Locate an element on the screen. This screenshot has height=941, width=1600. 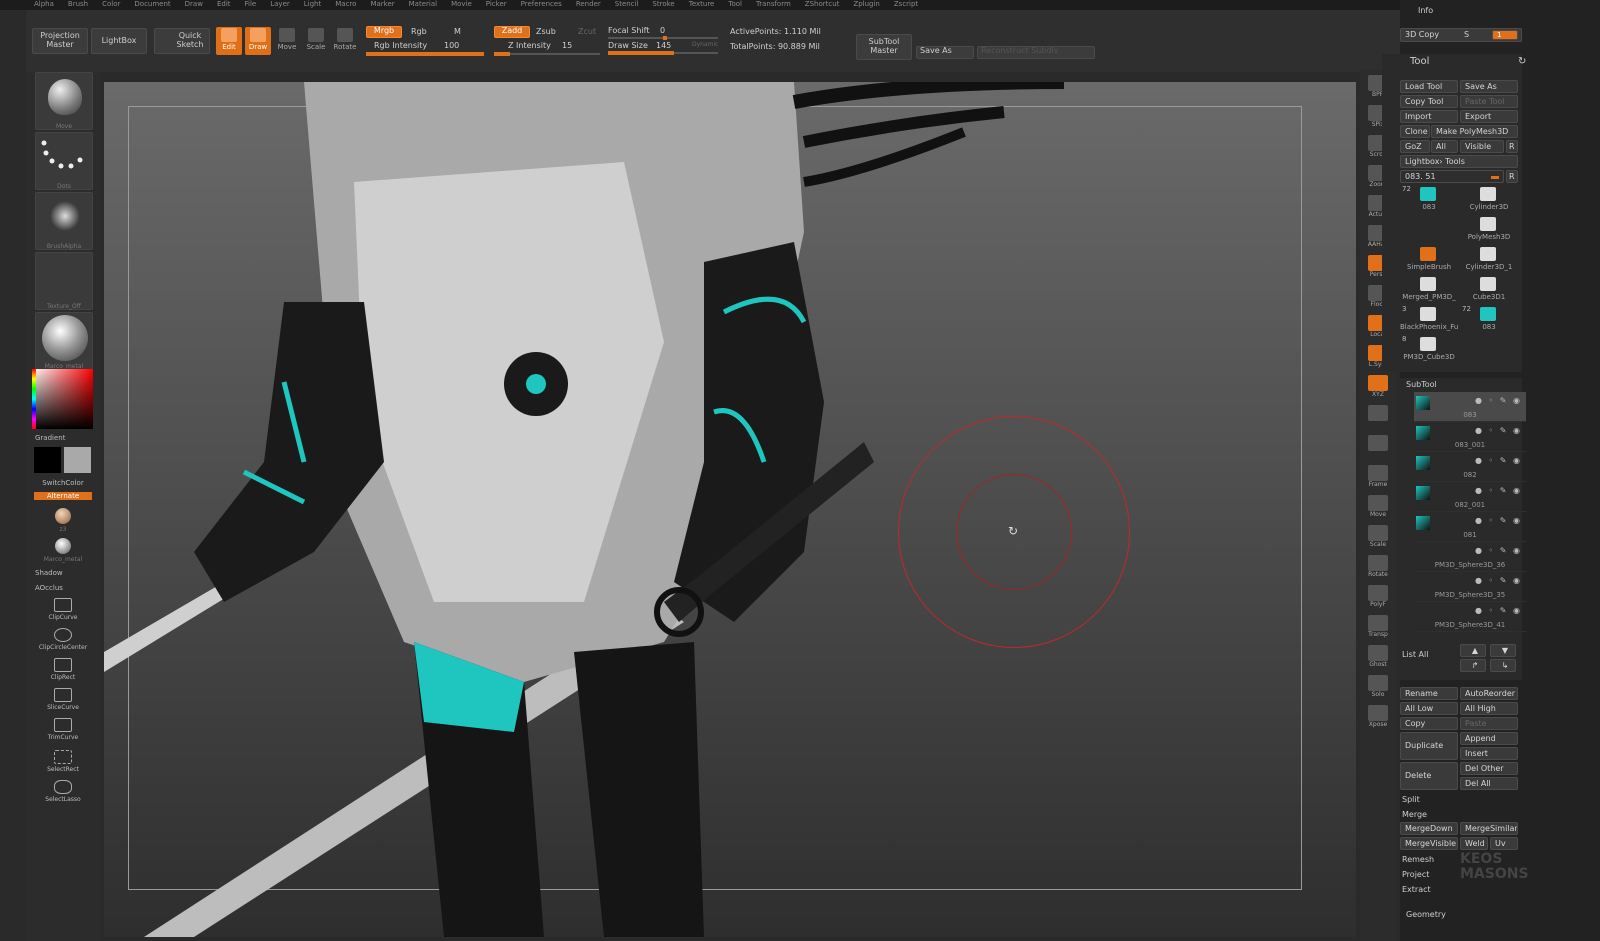
menu-item: Zplugin is located at coordinates (866, 4).